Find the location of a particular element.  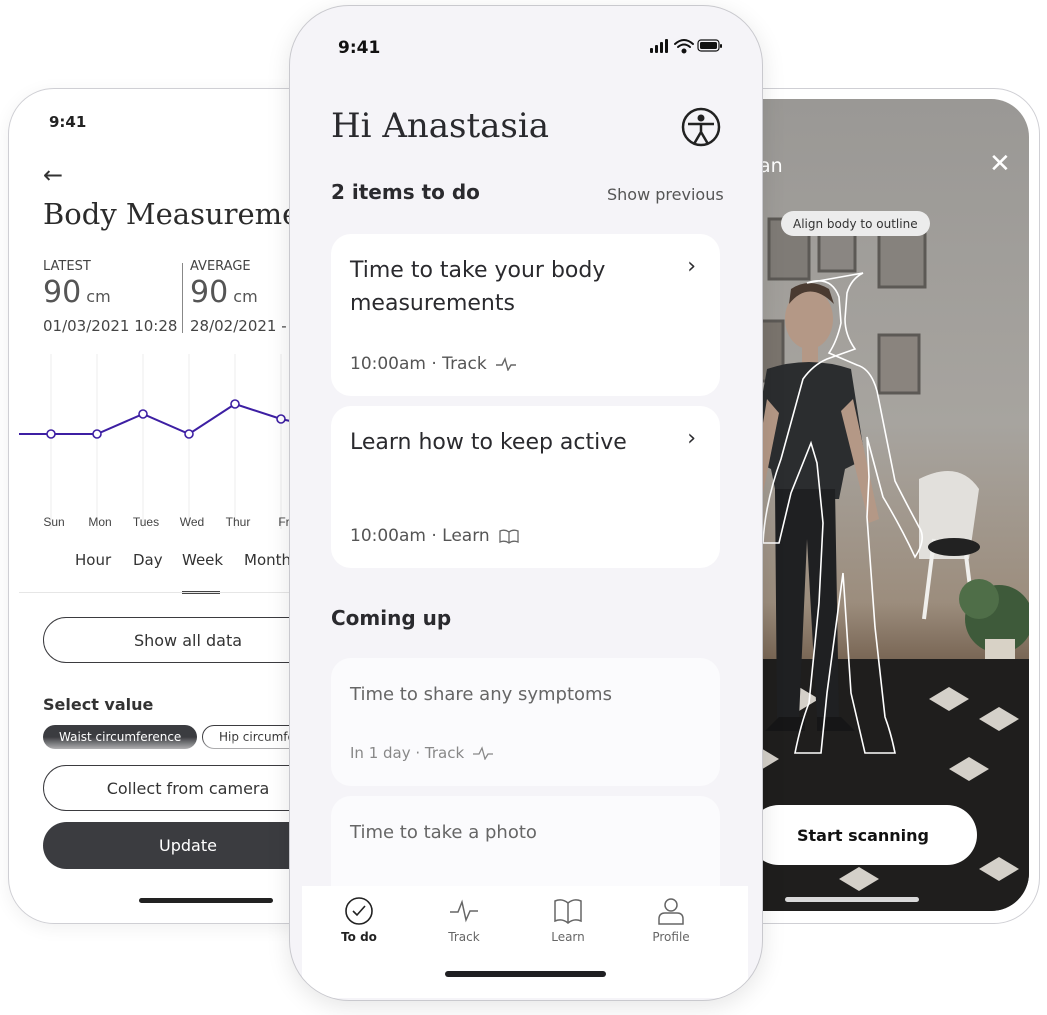

upcoming-meta-text: In 1 day · Track is located at coordinates (407, 753).